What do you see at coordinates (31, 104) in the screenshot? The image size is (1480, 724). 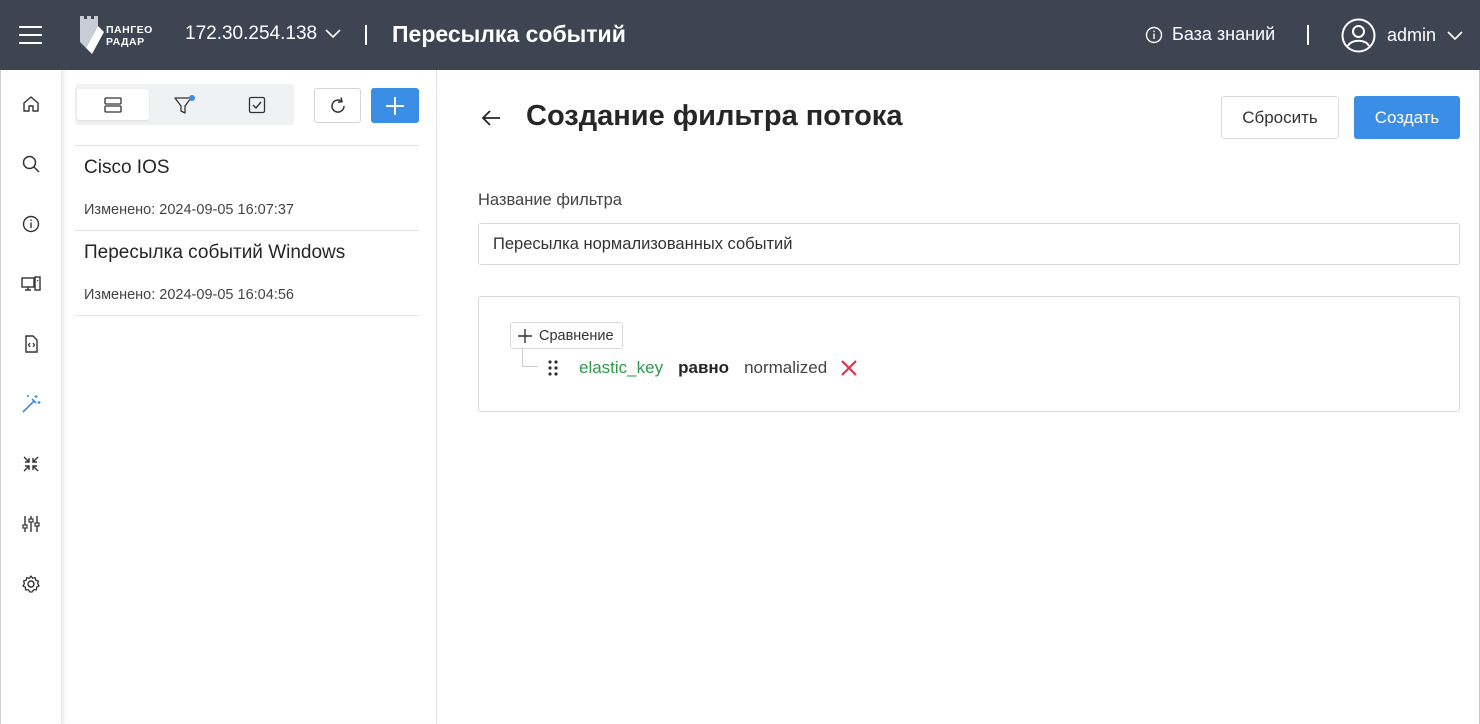 I see `home-icon` at bounding box center [31, 104].